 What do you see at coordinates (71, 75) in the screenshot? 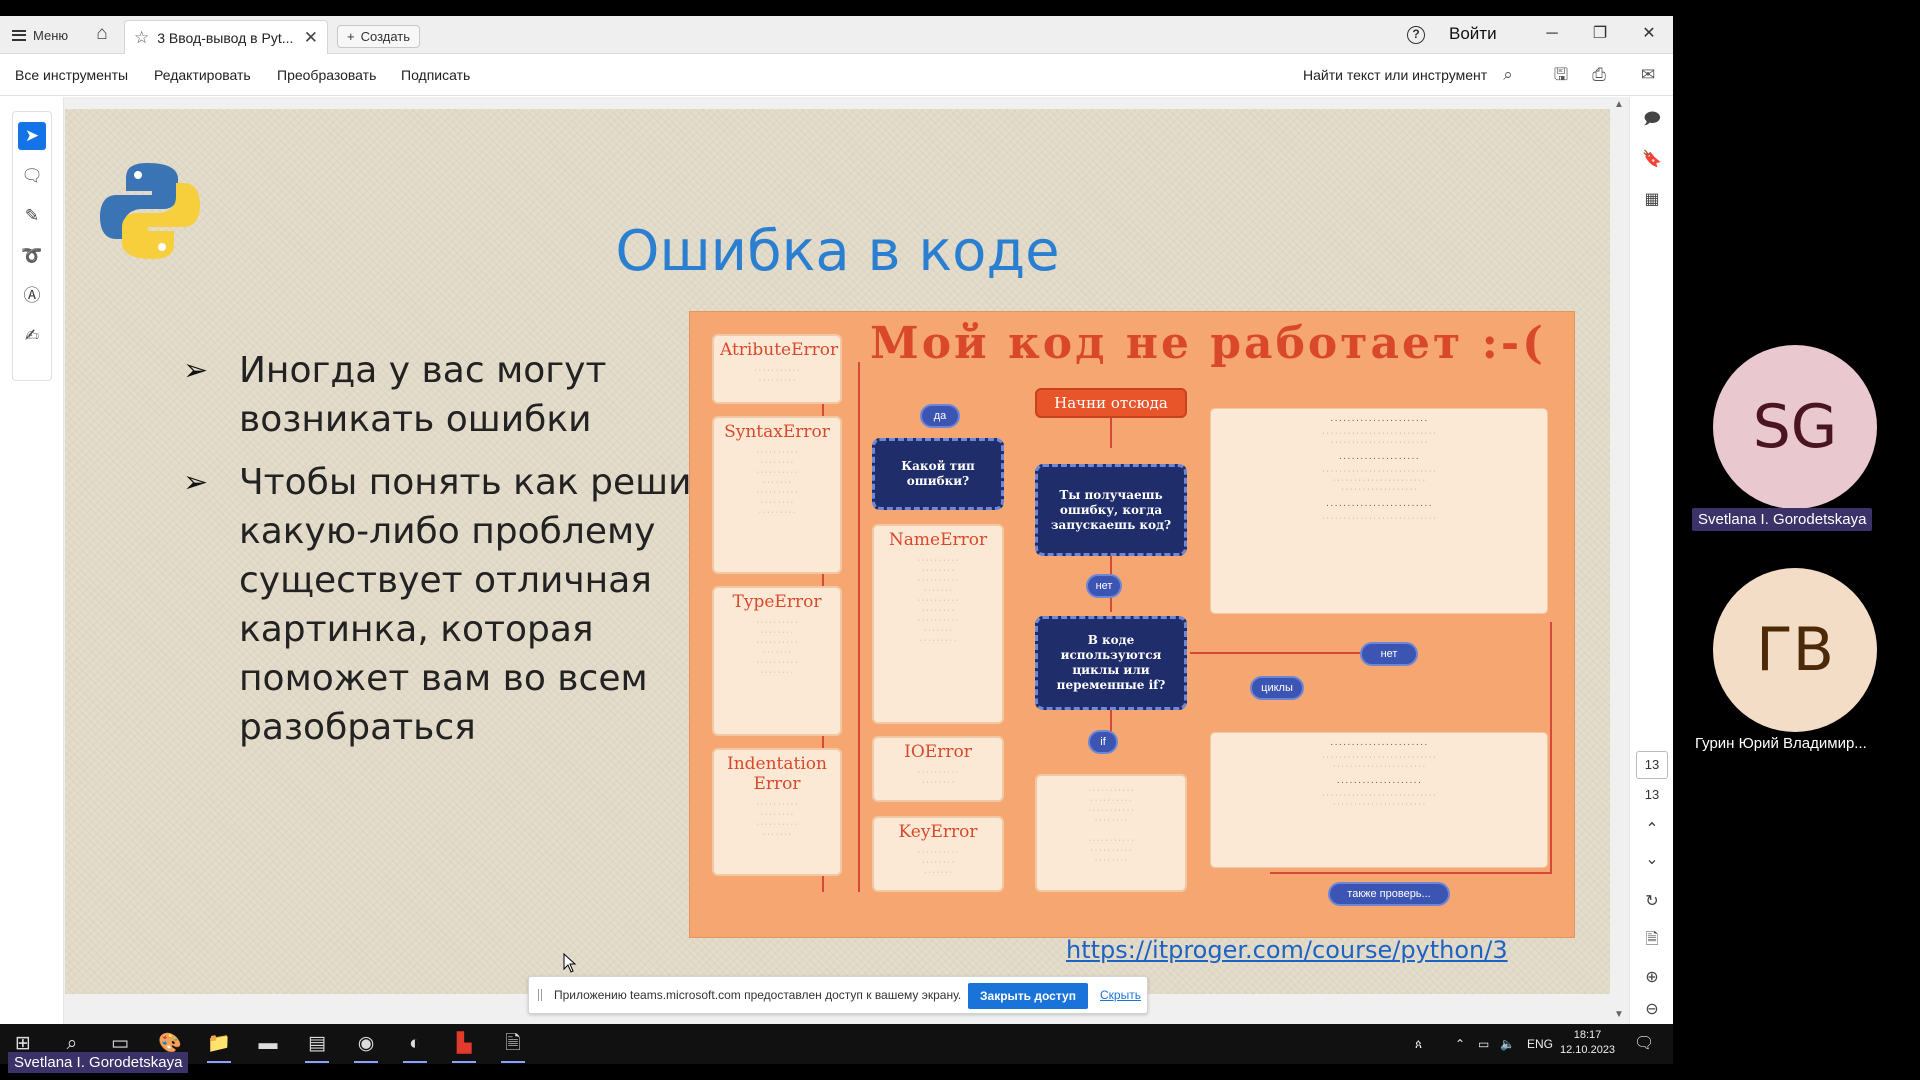
I see `all-tools-link: Все инструменты` at bounding box center [71, 75].